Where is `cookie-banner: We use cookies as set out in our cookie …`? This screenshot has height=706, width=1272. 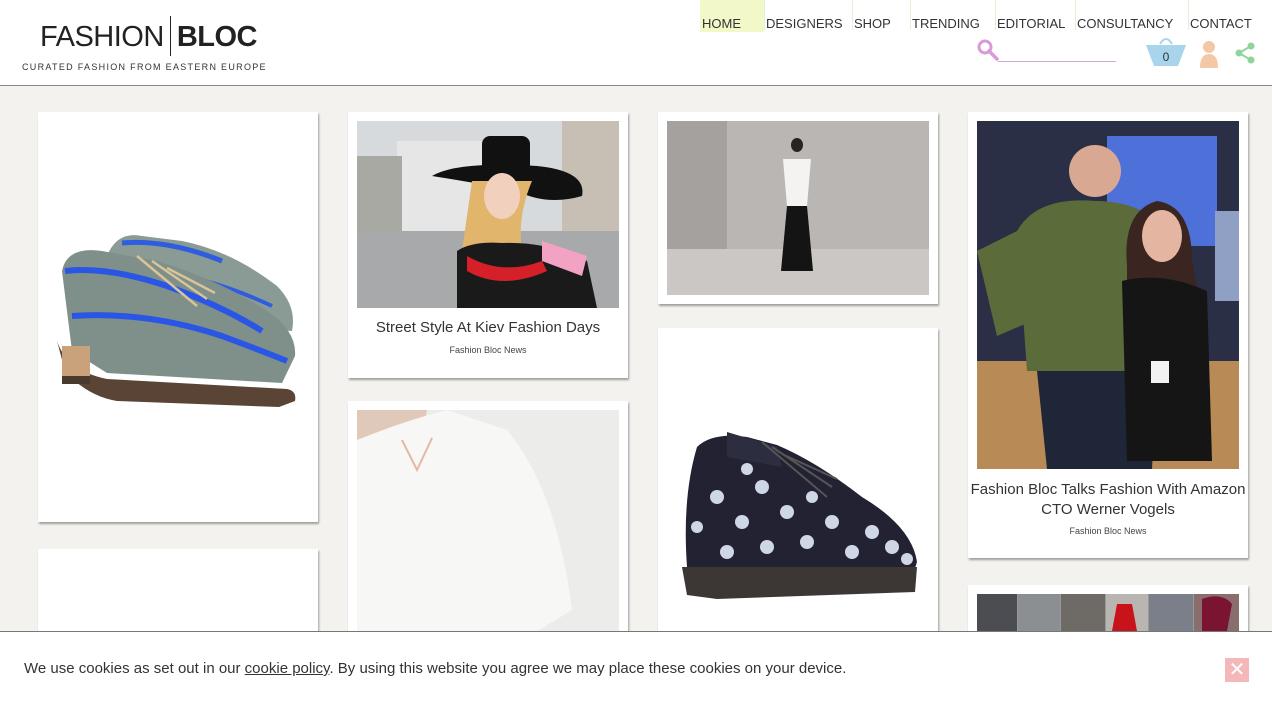 cookie-banner: We use cookies as set out in our cookie … is located at coordinates (636, 668).